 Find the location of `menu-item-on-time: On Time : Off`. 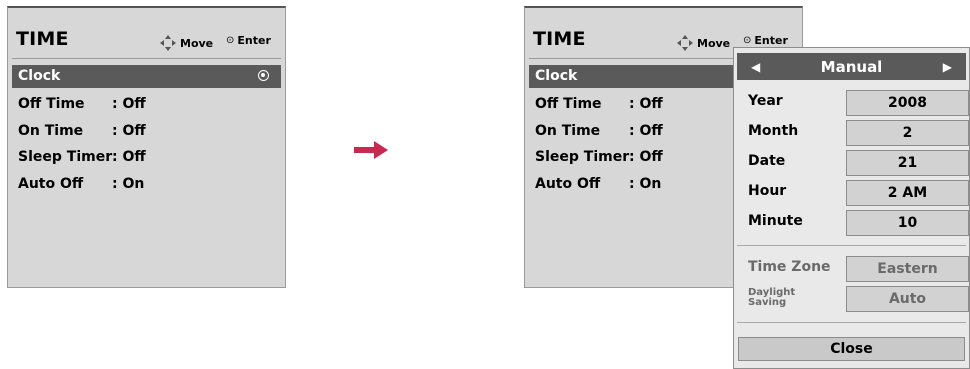

menu-item-on-time: On Time : Off is located at coordinates (146, 131).